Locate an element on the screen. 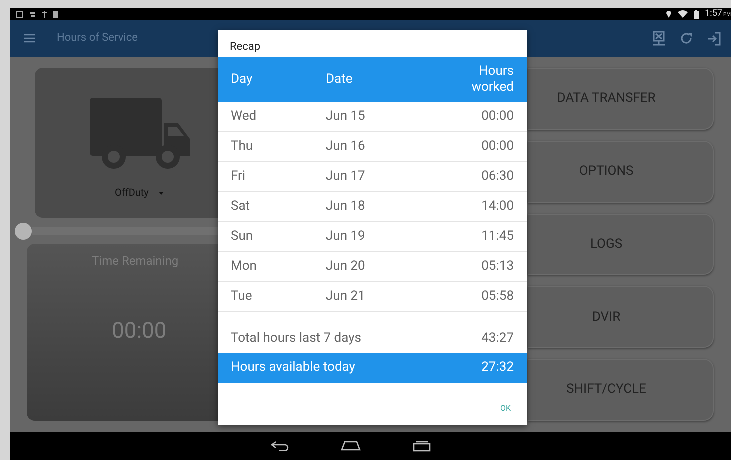 The width and height of the screenshot is (731, 460). table-cell-text: Jun 20 is located at coordinates (346, 267).